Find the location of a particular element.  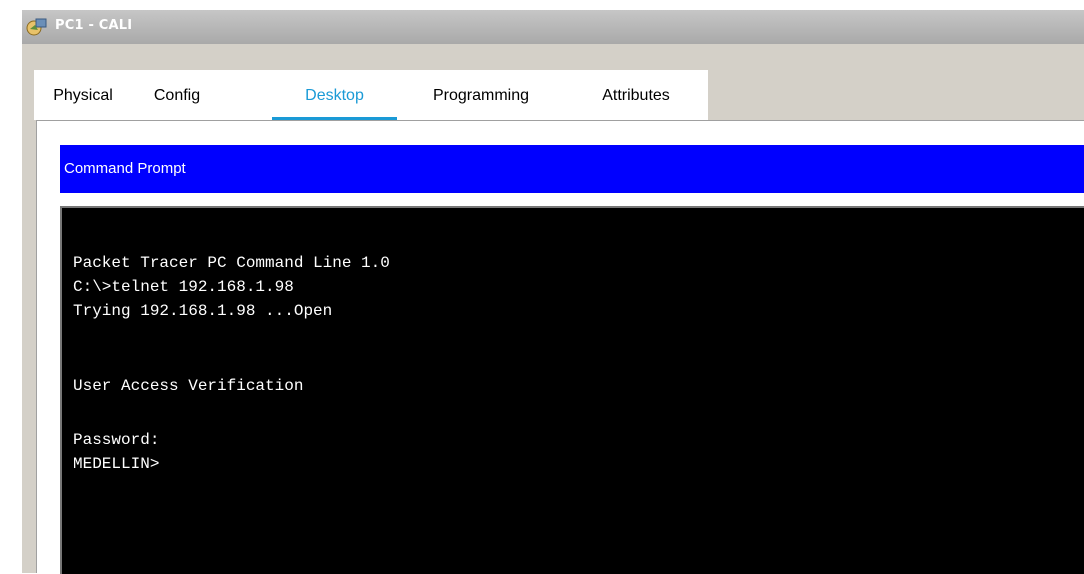

tab-label: Config is located at coordinates (177, 95).